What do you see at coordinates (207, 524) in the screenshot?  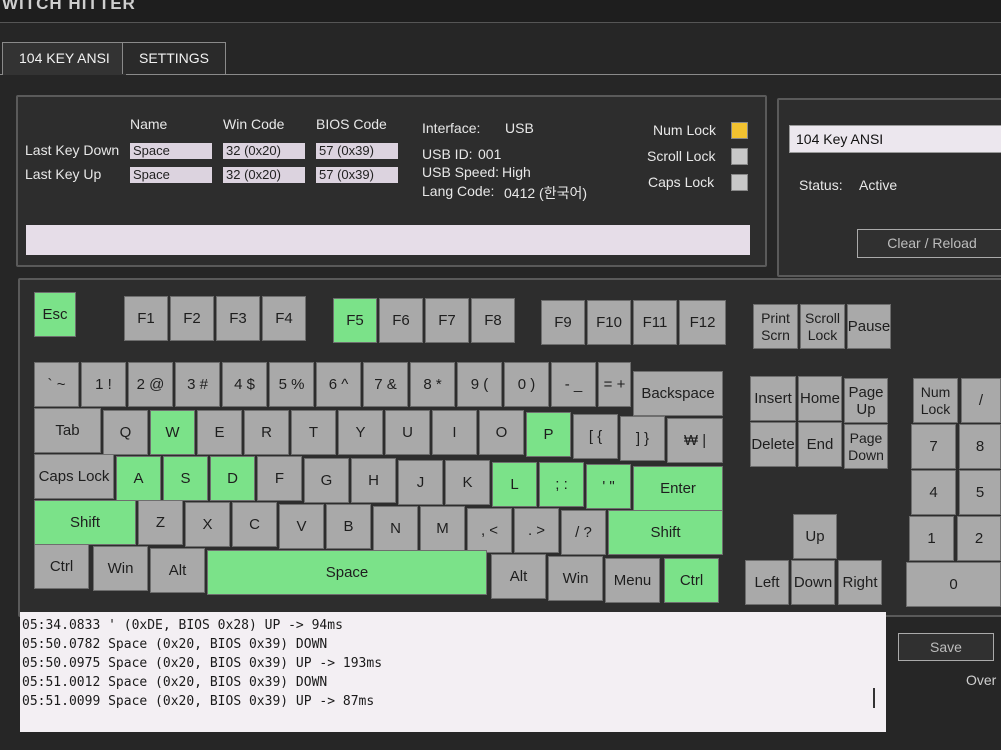 I see `key-x: X` at bounding box center [207, 524].